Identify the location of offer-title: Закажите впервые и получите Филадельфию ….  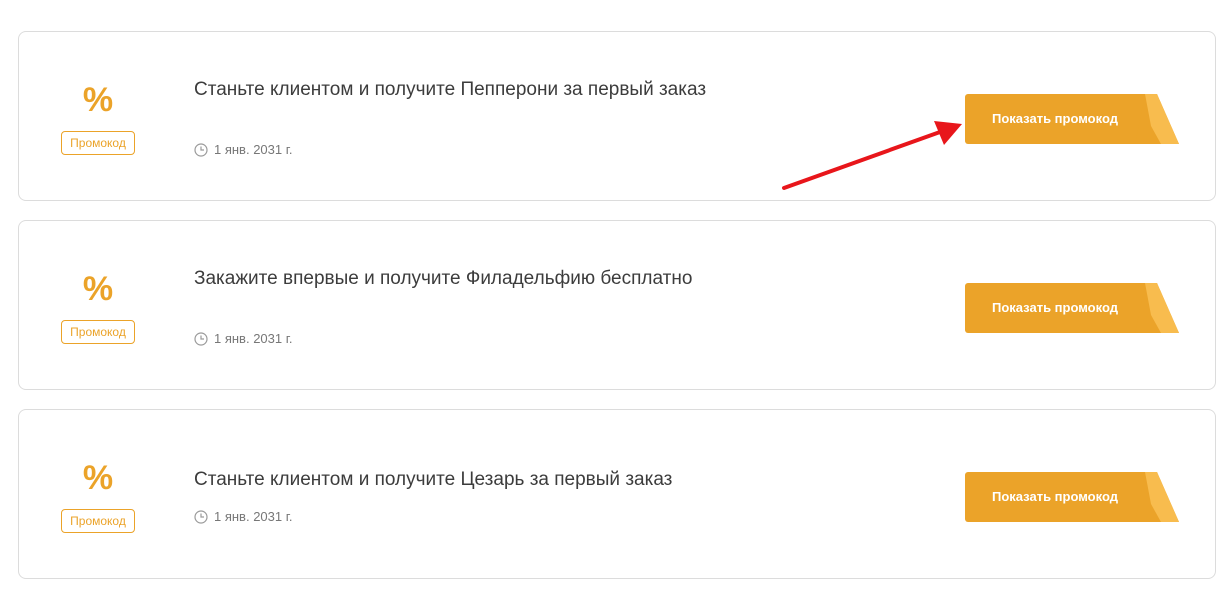
(443, 278).